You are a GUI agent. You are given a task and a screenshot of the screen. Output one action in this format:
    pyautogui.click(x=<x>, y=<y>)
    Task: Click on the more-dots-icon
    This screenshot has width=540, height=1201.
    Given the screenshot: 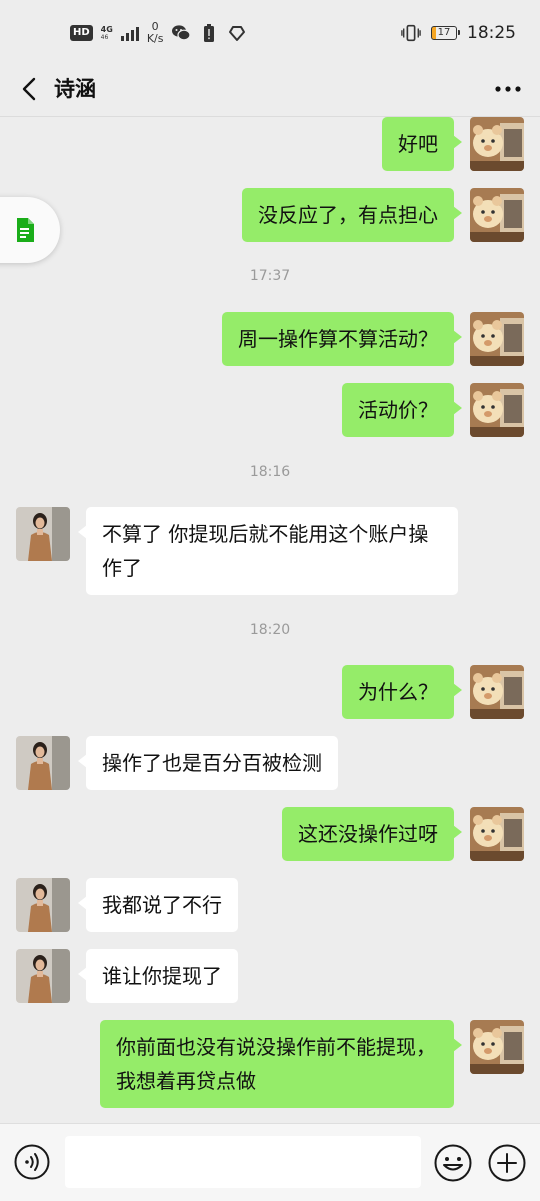 What is the action you would take?
    pyautogui.click(x=508, y=89)
    